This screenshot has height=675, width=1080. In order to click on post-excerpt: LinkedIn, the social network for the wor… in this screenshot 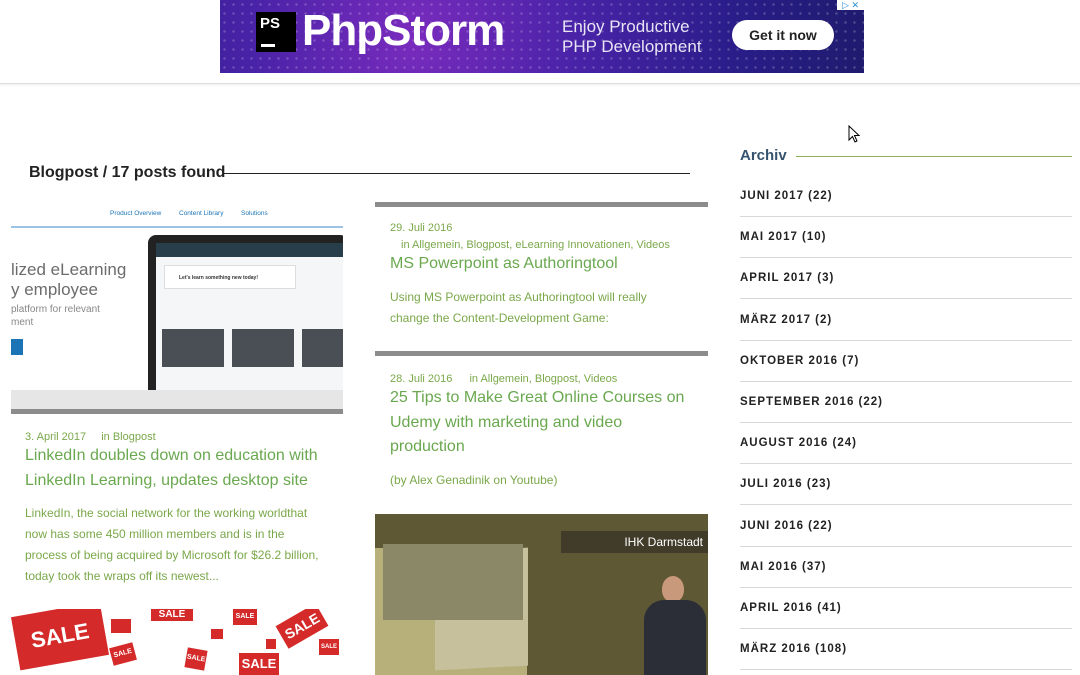, I will do `click(172, 545)`.